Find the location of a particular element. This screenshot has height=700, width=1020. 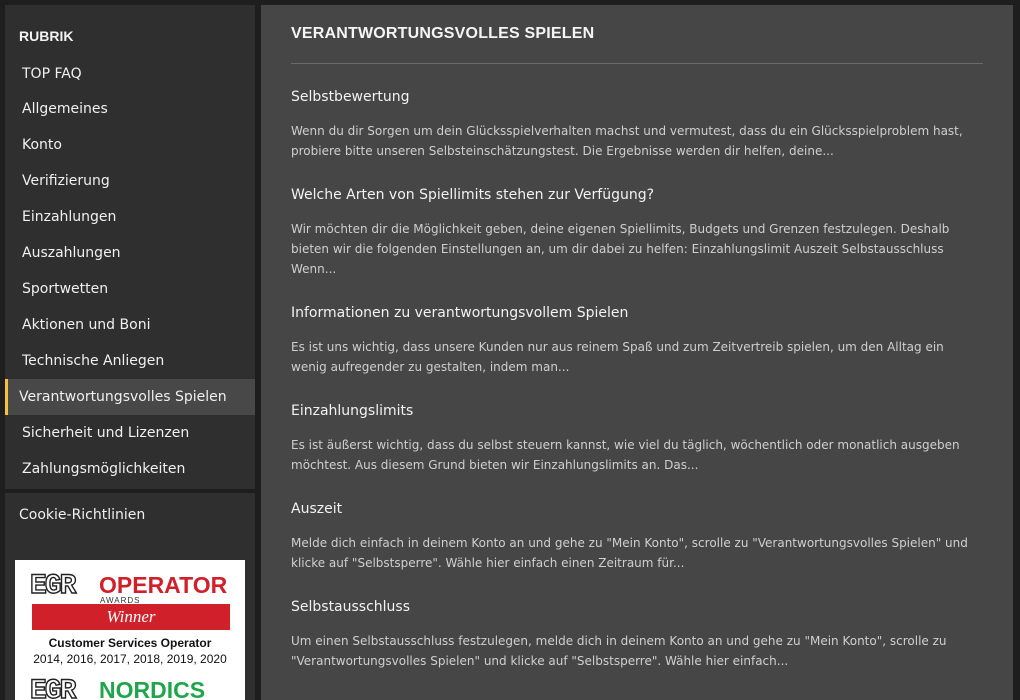

sidebar-item-allgemeines: Allgemeines is located at coordinates (130, 109).